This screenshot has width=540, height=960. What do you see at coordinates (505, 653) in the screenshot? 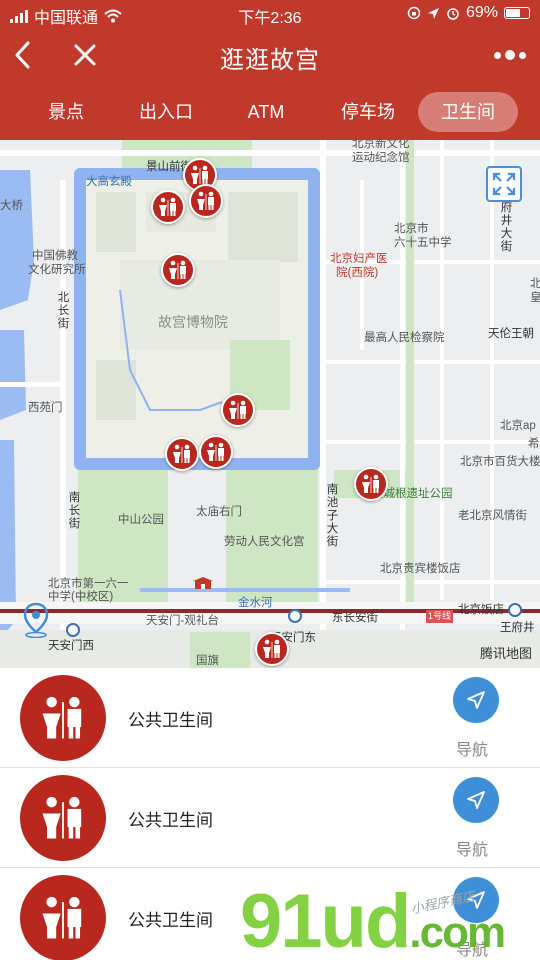
I see `map-provider-logo: 腾讯地图` at bounding box center [505, 653].